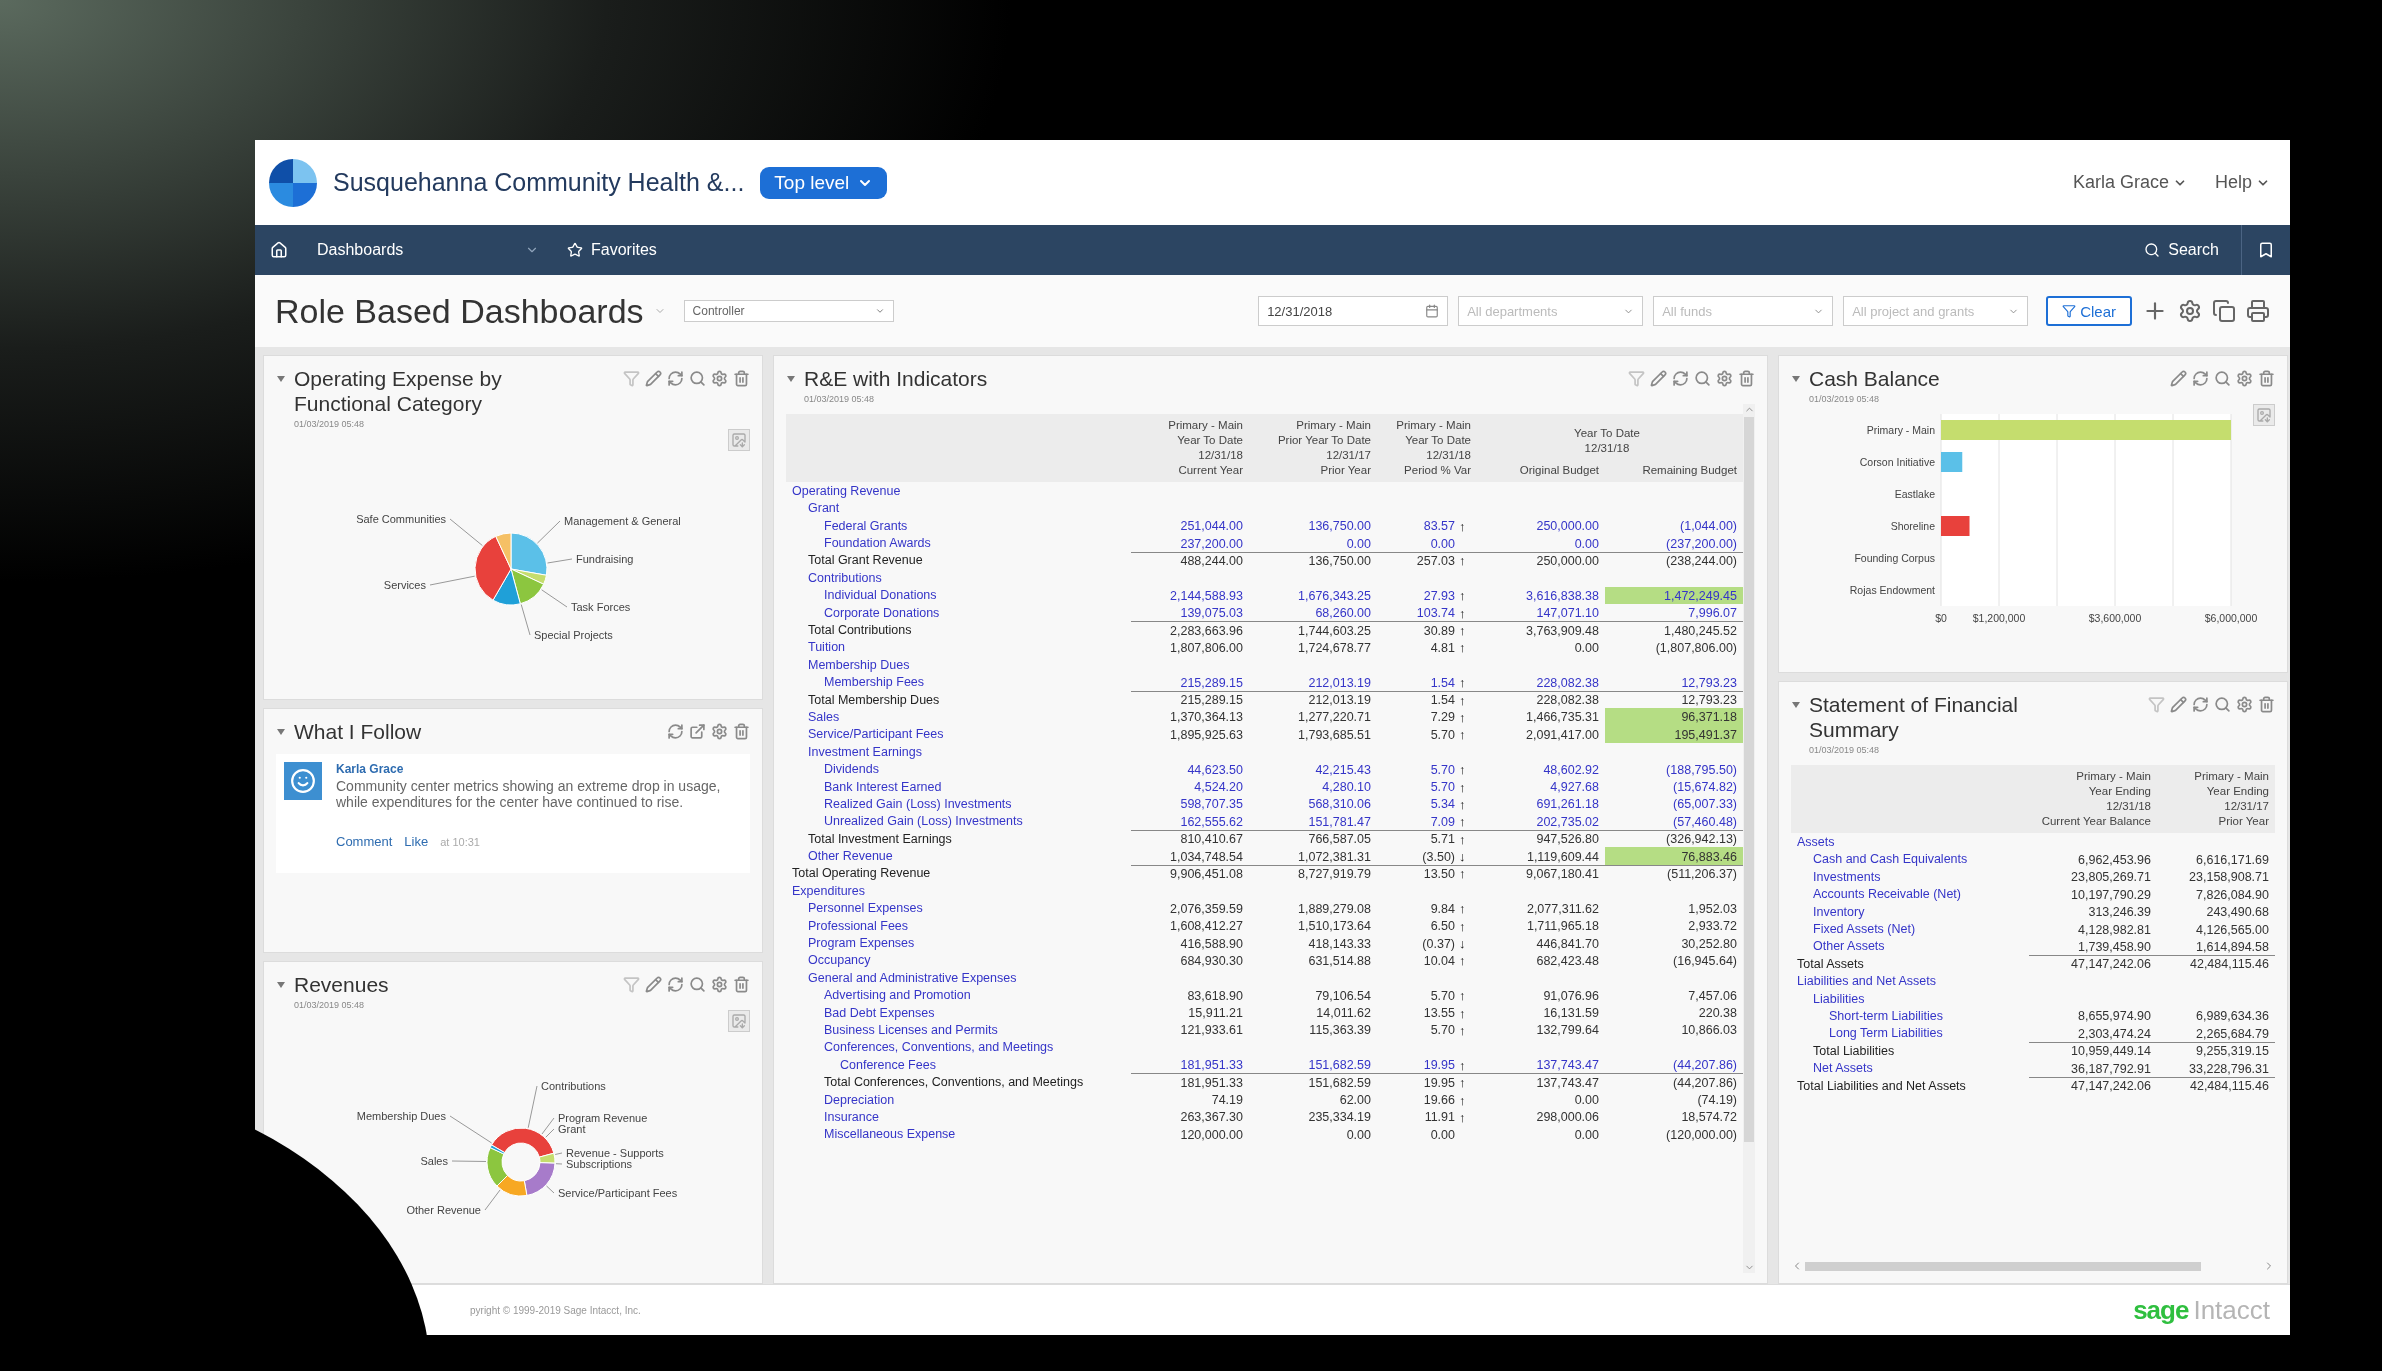 This screenshot has height=1371, width=2382. What do you see at coordinates (2111, 894) in the screenshot?
I see `table-cell-text: 10,197,790.29` at bounding box center [2111, 894].